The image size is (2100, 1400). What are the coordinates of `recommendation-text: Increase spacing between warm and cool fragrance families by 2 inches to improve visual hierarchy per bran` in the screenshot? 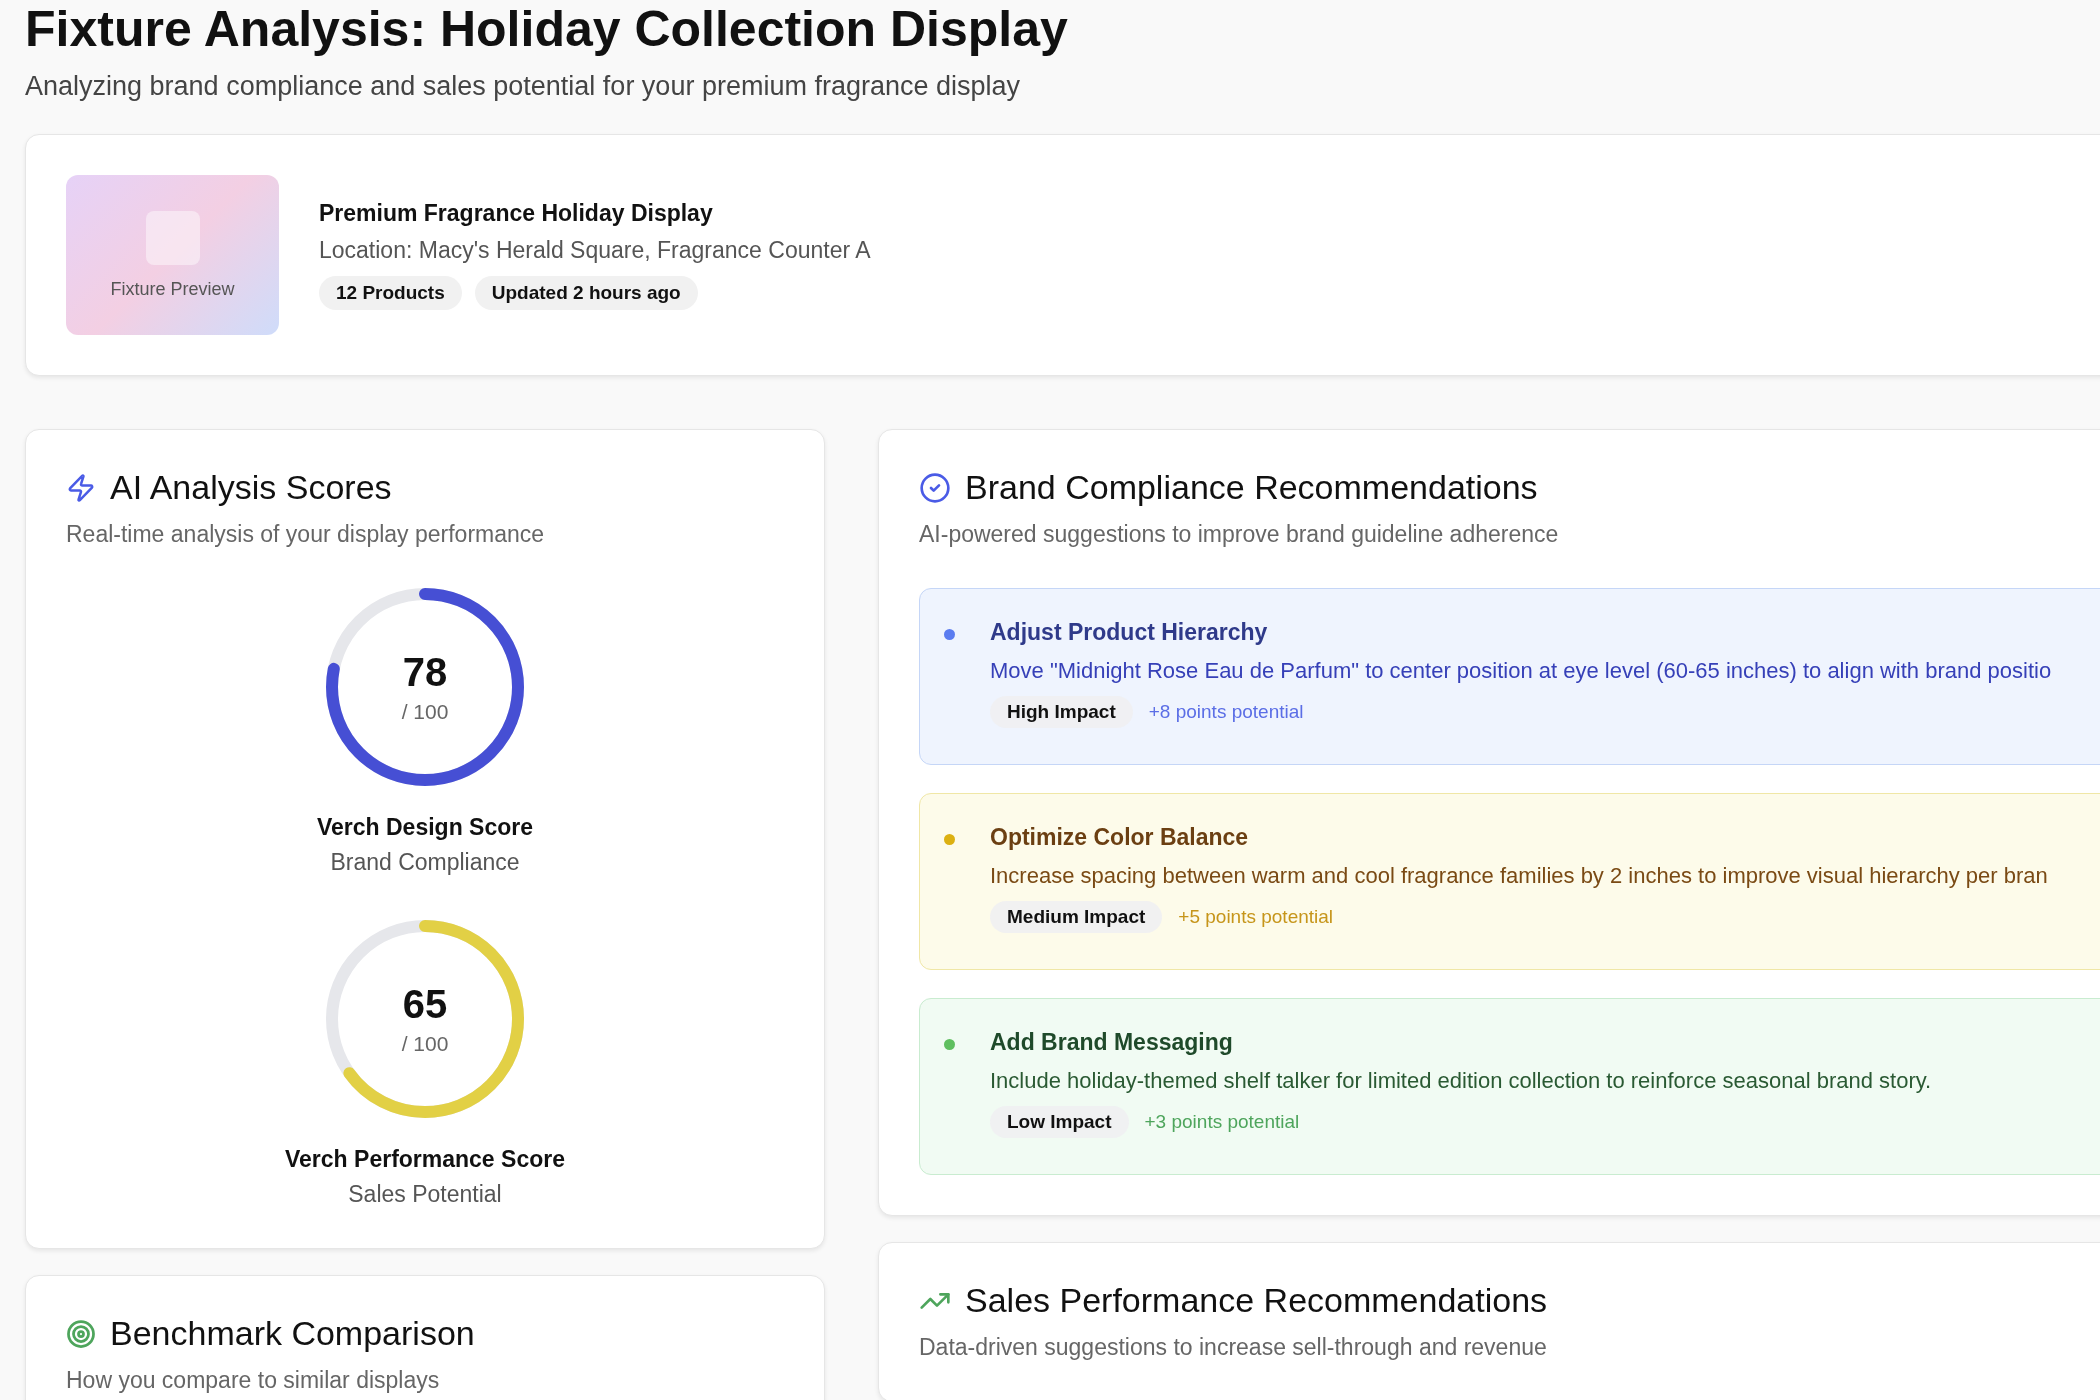 It's located at (1519, 876).